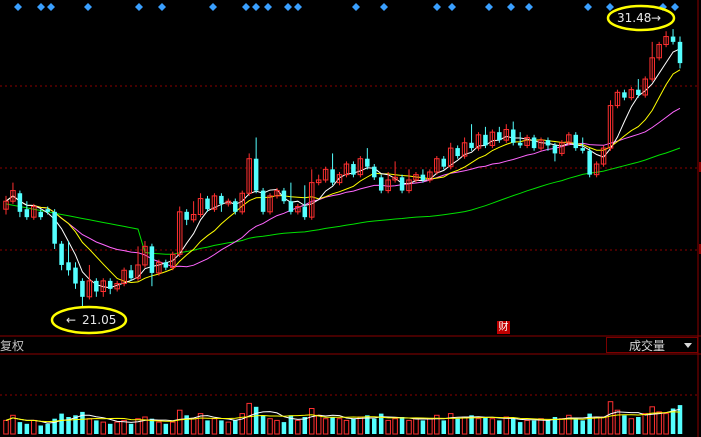  Describe the element at coordinates (652, 345) in the screenshot. I see `volume-indicator-select: 成交量` at that location.